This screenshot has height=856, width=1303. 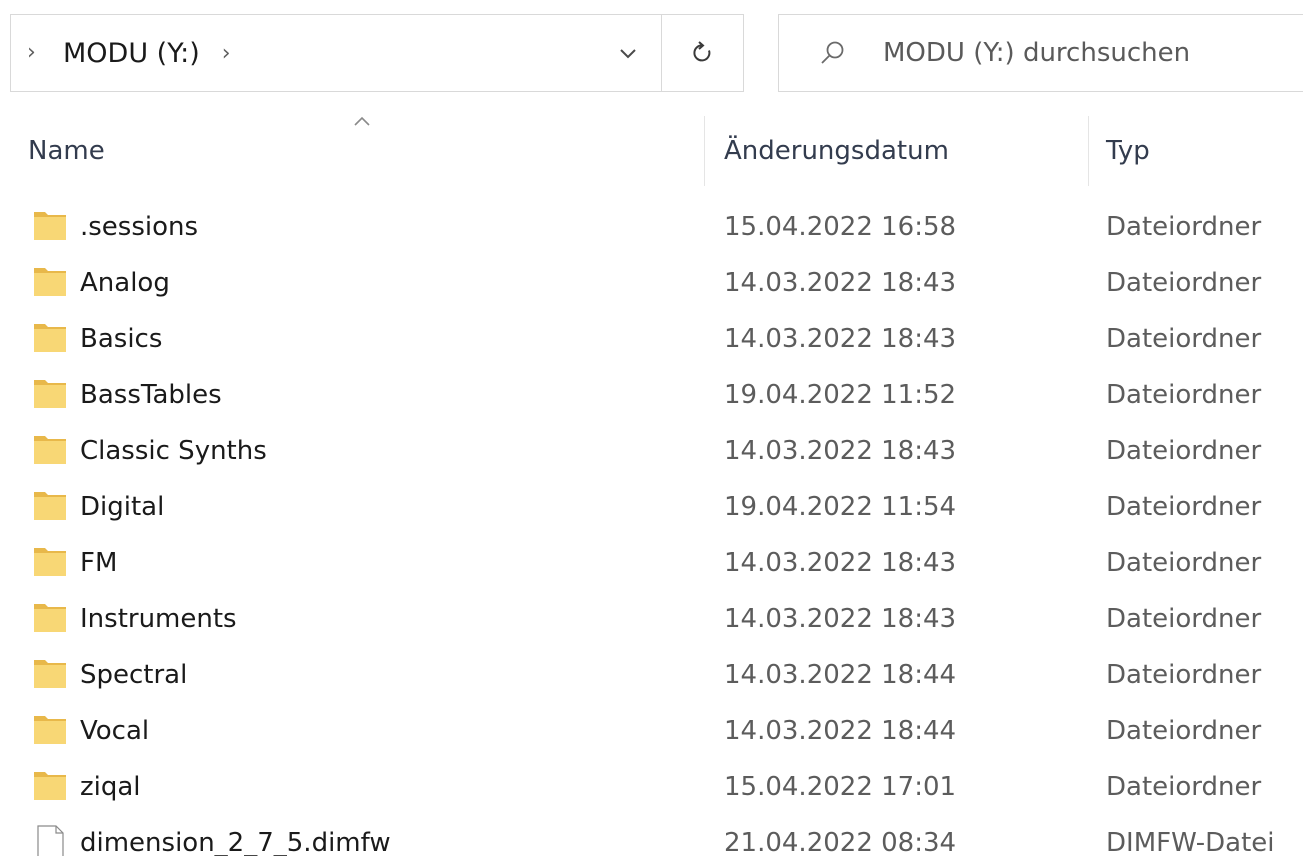 What do you see at coordinates (651, 283) in the screenshot?
I see `list-item: Analog 14.03.2022 18:43 Dateiordner` at bounding box center [651, 283].